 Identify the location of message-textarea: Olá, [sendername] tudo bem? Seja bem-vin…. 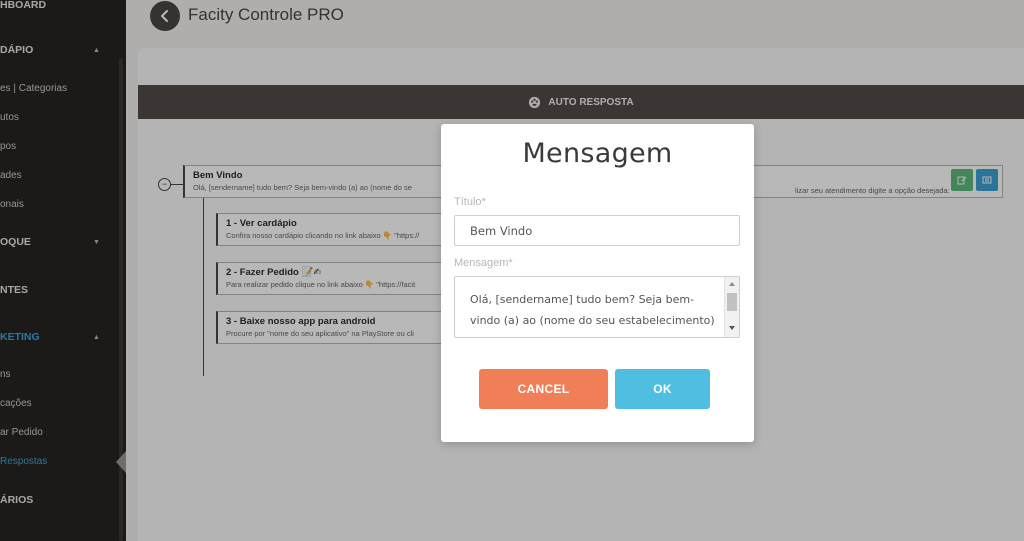
(597, 307).